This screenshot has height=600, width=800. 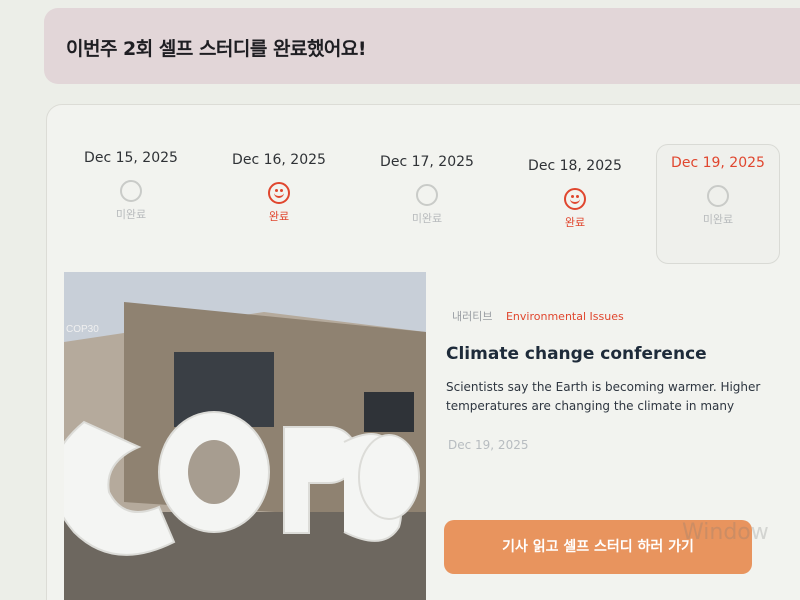 What do you see at coordinates (427, 162) in the screenshot?
I see `day-date: Dec 17, 2025` at bounding box center [427, 162].